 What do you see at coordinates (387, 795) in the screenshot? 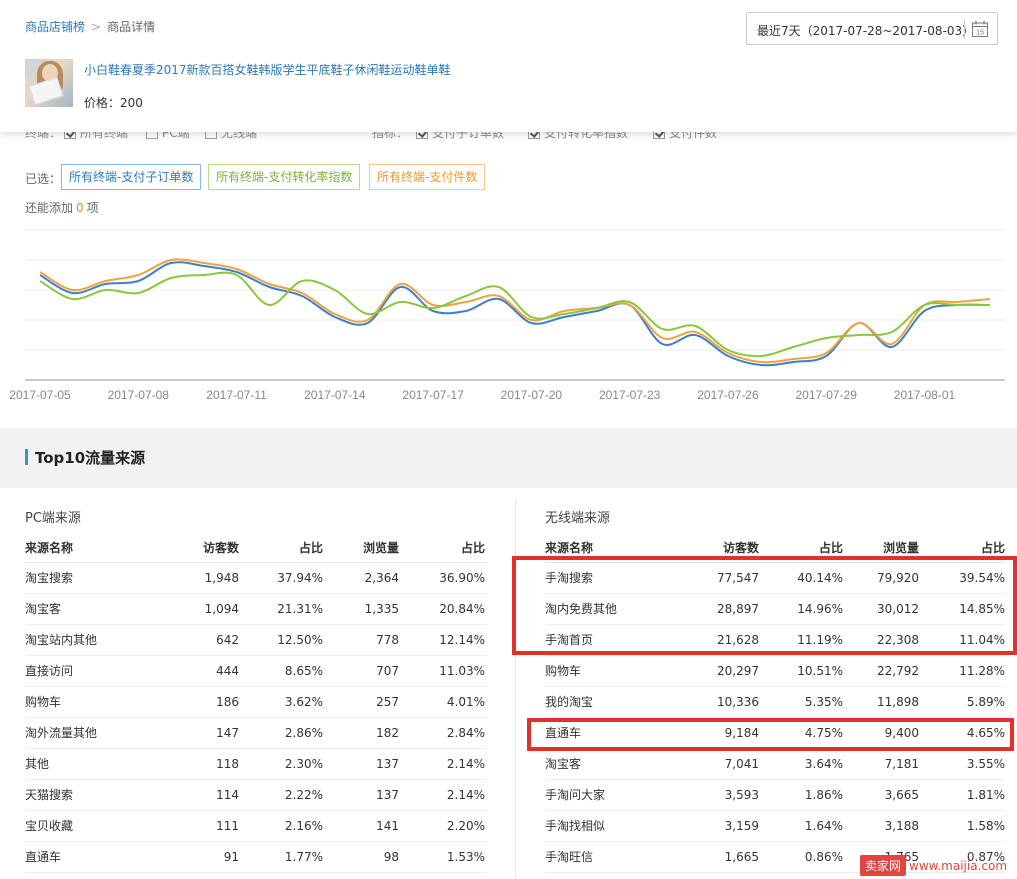
I see `table-cell: 137` at bounding box center [387, 795].